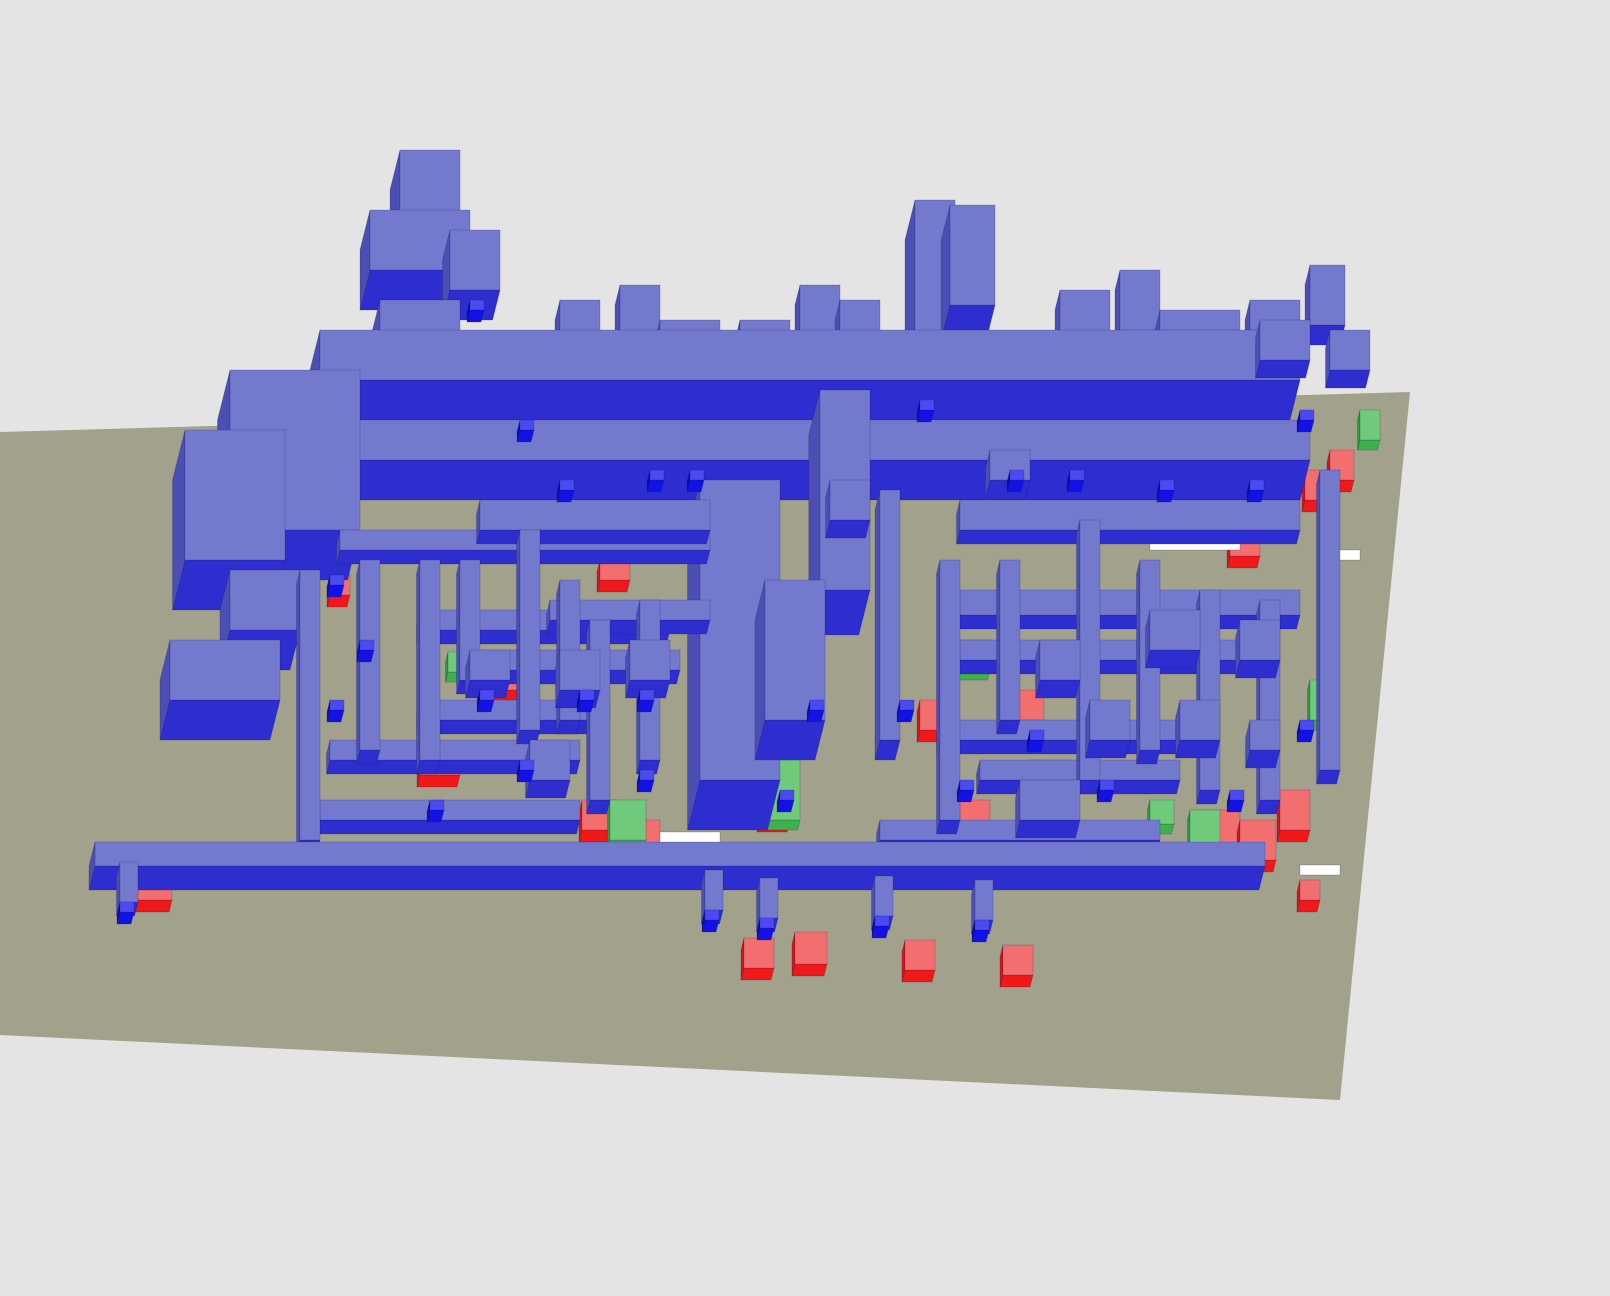 The image size is (1610, 1296). Describe the element at coordinates (795, 650) in the screenshot. I see `riser-right-top` at that location.